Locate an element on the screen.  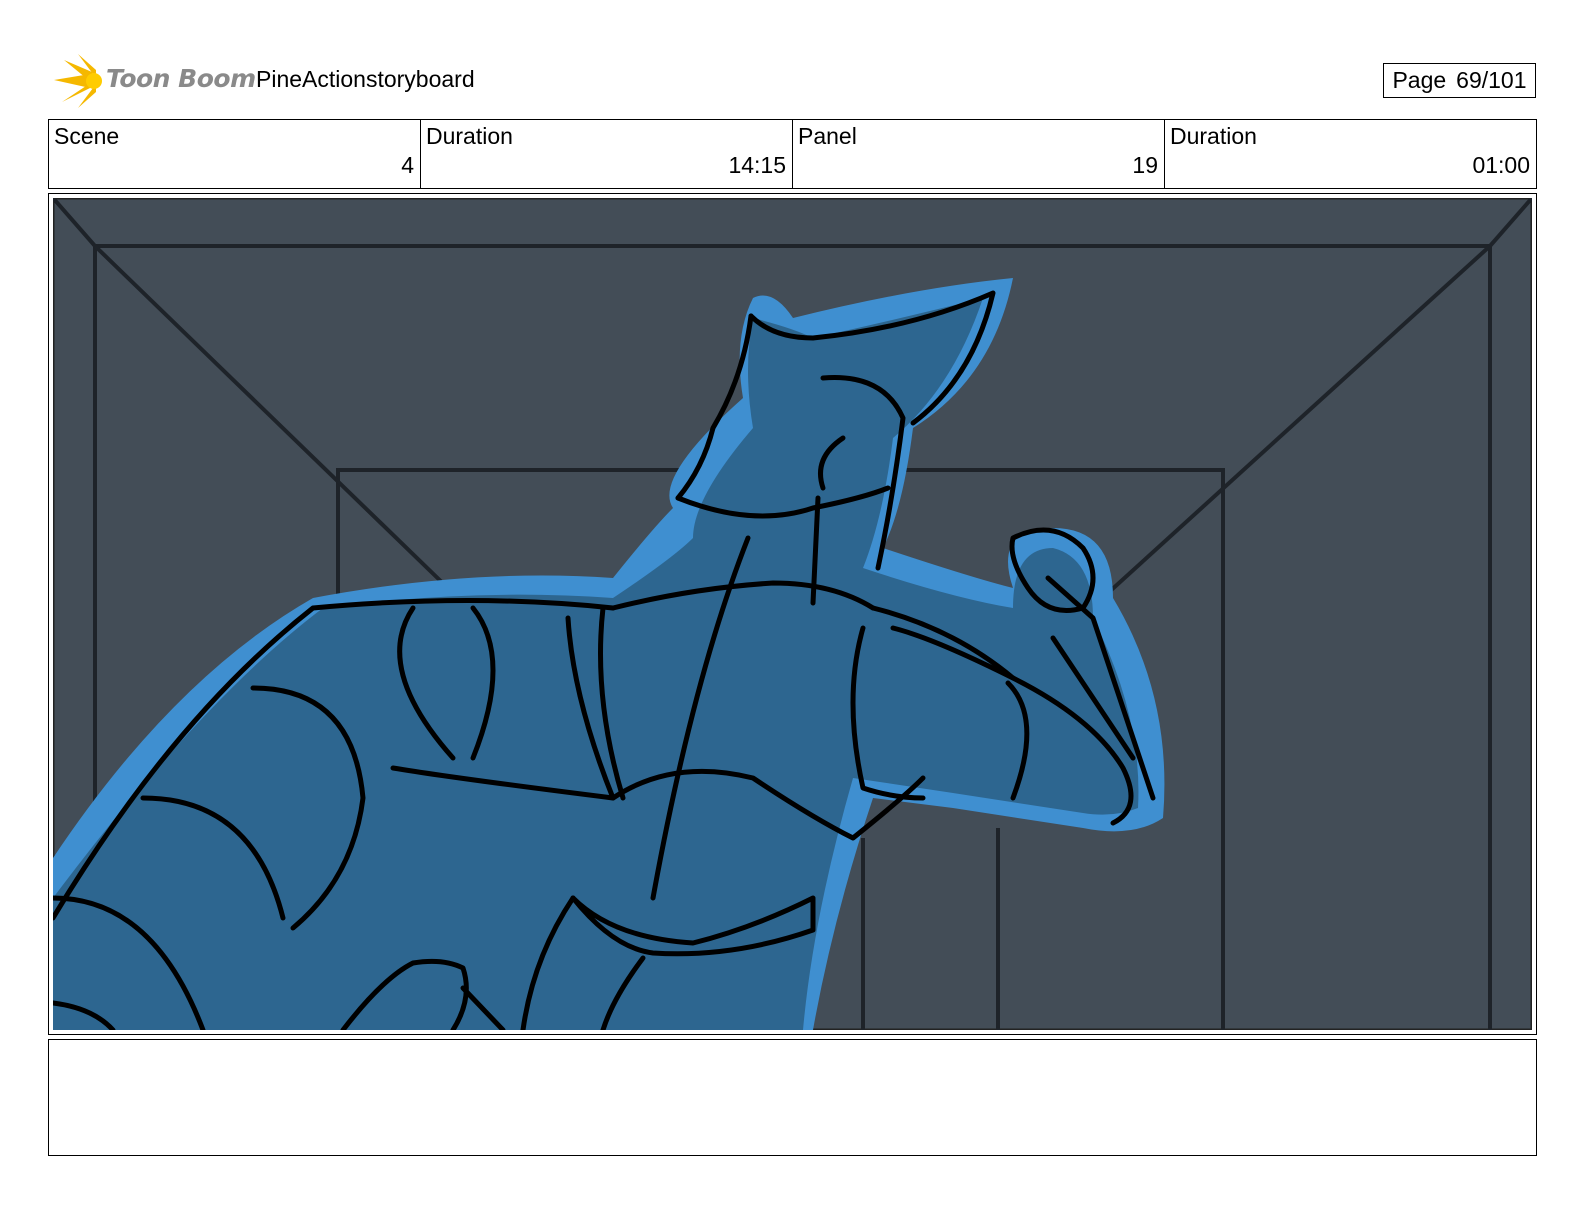
toon-boom-logo: Toon Boom is located at coordinates (153, 81).